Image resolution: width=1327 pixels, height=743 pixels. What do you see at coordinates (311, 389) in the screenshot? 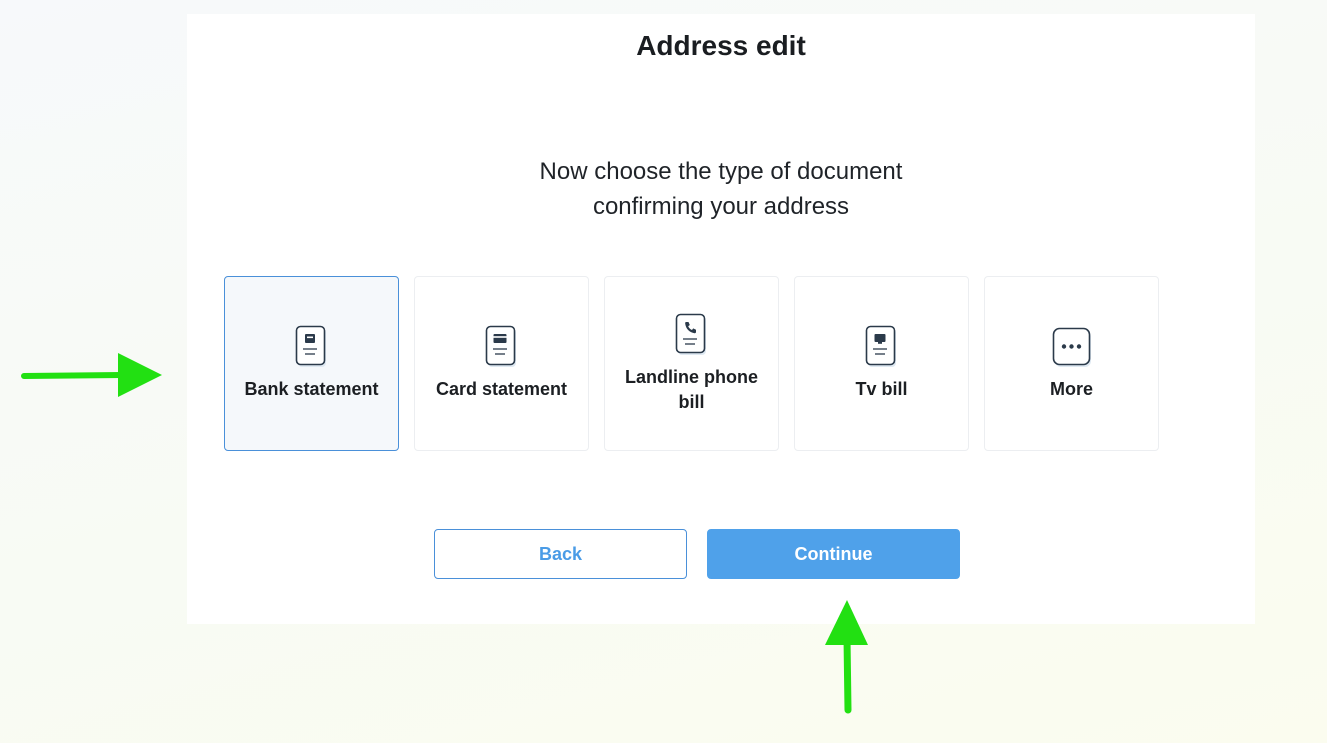
I see `option-label: Bank statement` at bounding box center [311, 389].